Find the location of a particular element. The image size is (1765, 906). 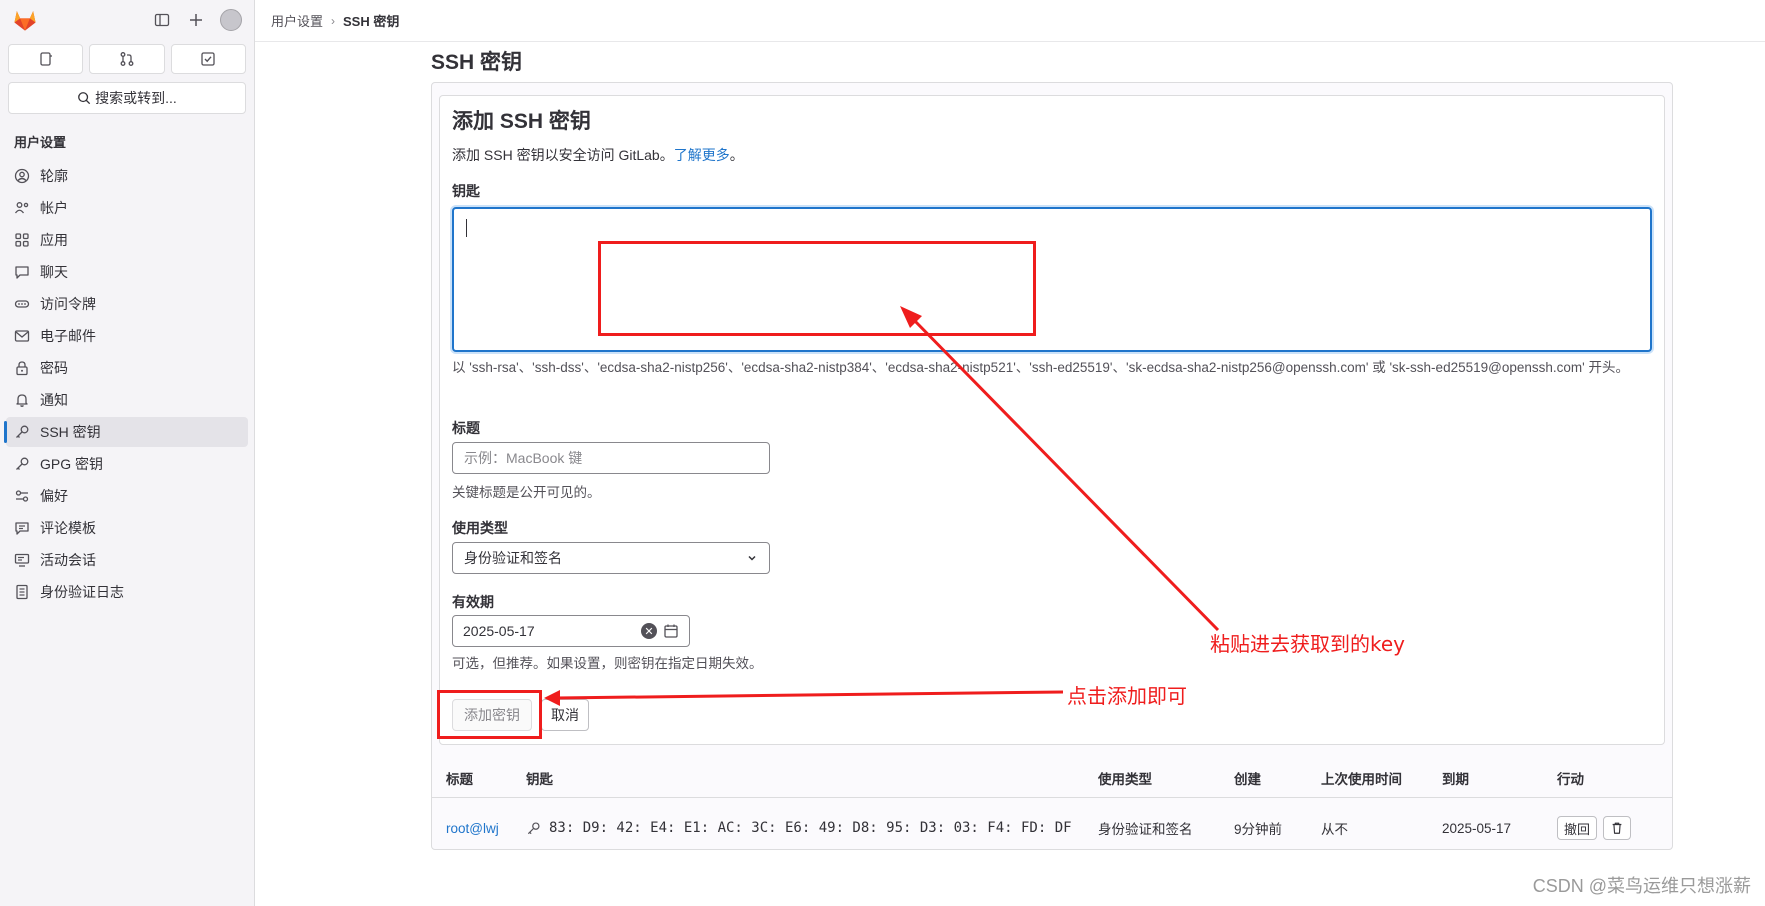

todo-check-icon is located at coordinates (208, 59).